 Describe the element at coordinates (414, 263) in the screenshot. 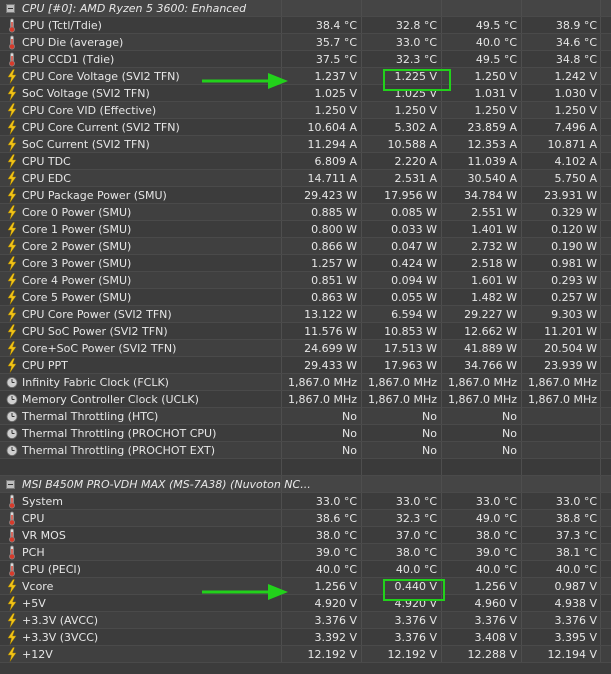

I see `value-minimum: 0.424 W` at that location.